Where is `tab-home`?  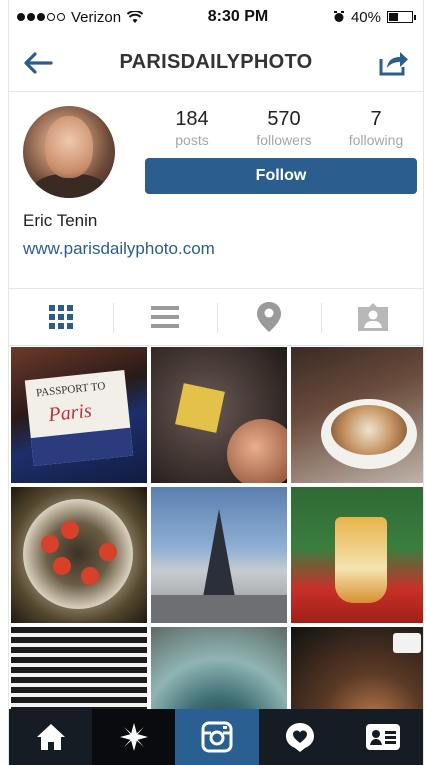 tab-home is located at coordinates (50, 737).